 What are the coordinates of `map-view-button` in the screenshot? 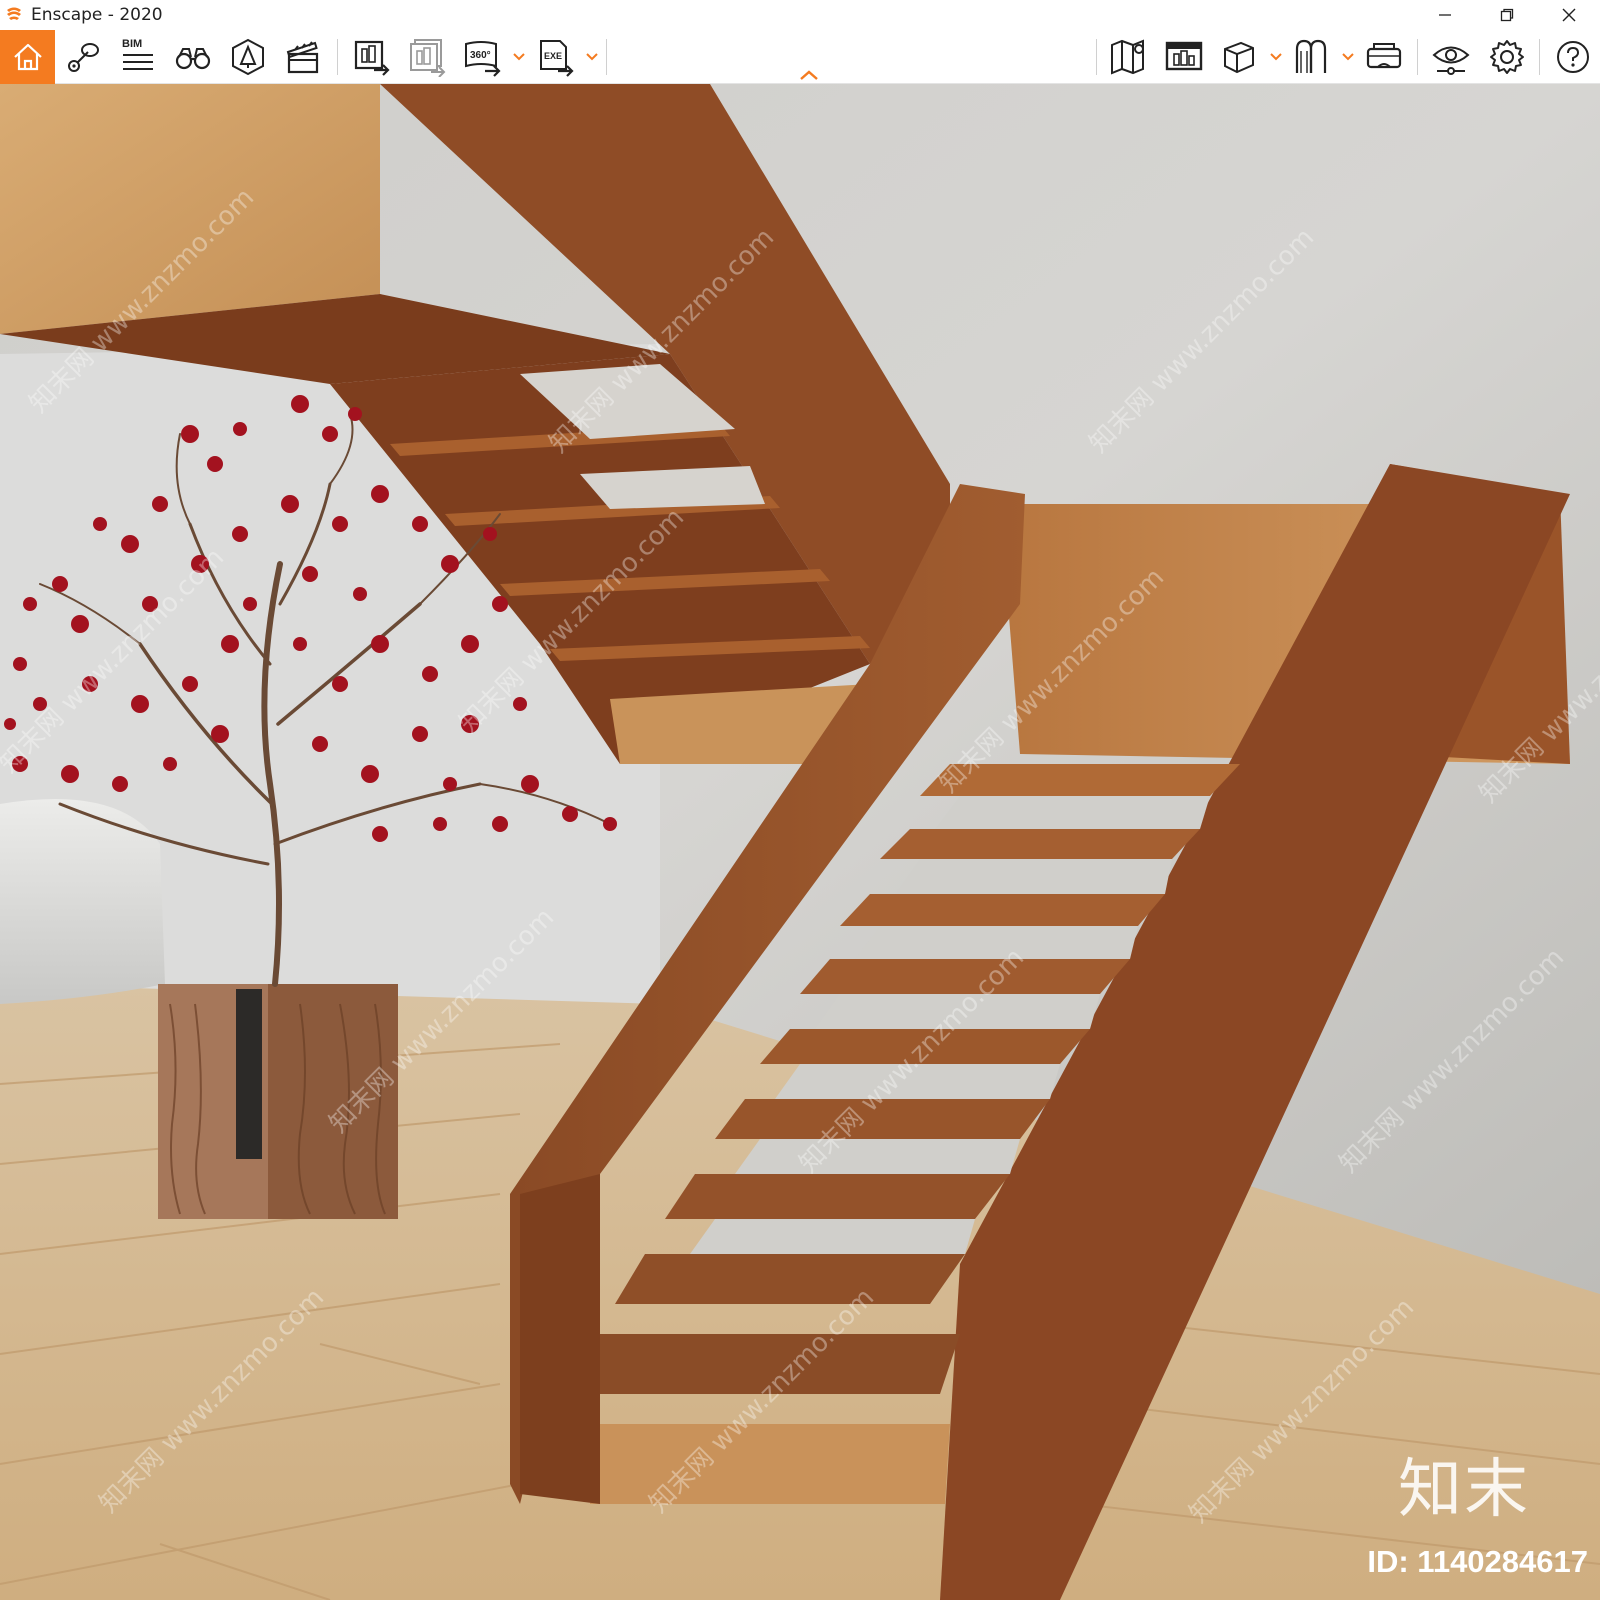 It's located at (1129, 57).